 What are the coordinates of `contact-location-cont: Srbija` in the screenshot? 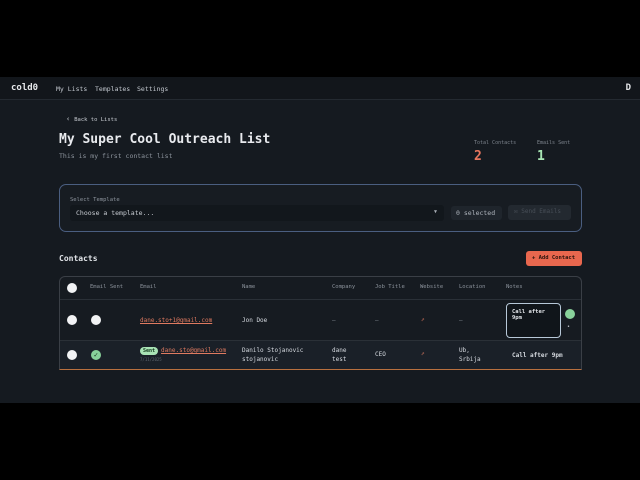 It's located at (470, 359).